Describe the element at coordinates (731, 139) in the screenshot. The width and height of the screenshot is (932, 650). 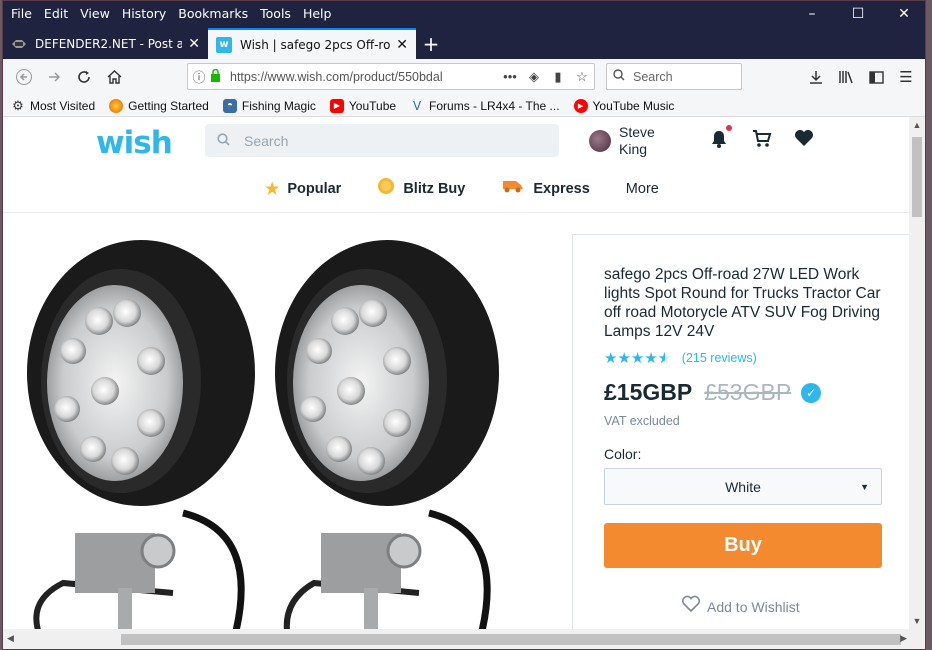
I see `bell-icon` at that location.